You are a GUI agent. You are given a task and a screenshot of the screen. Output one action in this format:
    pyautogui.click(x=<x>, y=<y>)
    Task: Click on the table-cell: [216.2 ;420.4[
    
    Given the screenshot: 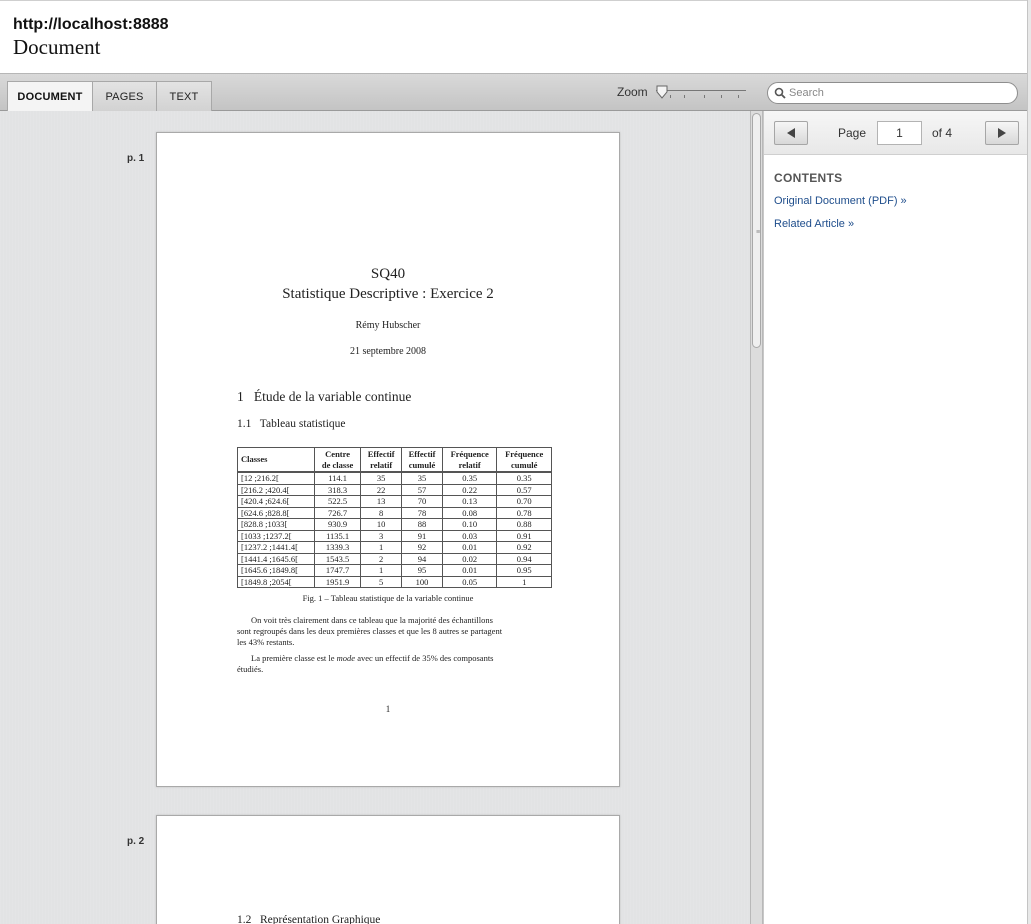 What is the action you would take?
    pyautogui.click(x=276, y=489)
    